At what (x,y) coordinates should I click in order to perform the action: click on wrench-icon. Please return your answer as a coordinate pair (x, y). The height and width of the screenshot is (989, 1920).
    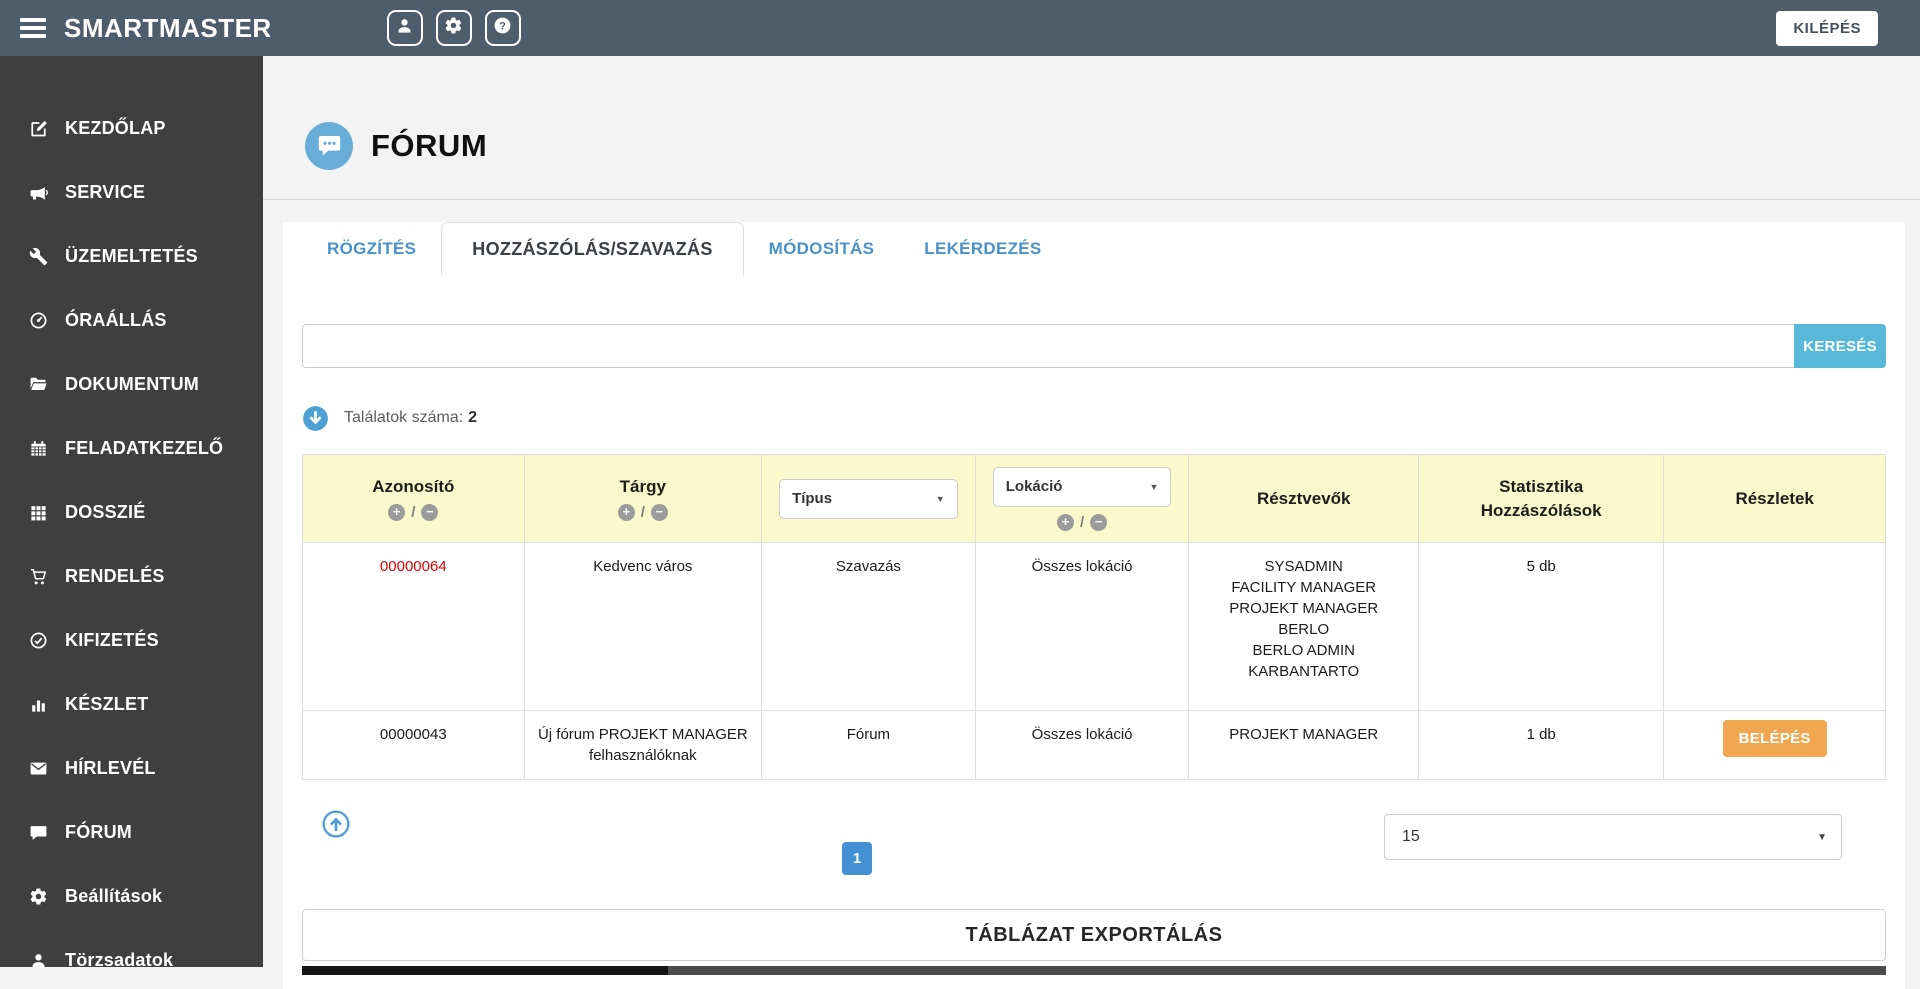
    Looking at the image, I should click on (38, 256).